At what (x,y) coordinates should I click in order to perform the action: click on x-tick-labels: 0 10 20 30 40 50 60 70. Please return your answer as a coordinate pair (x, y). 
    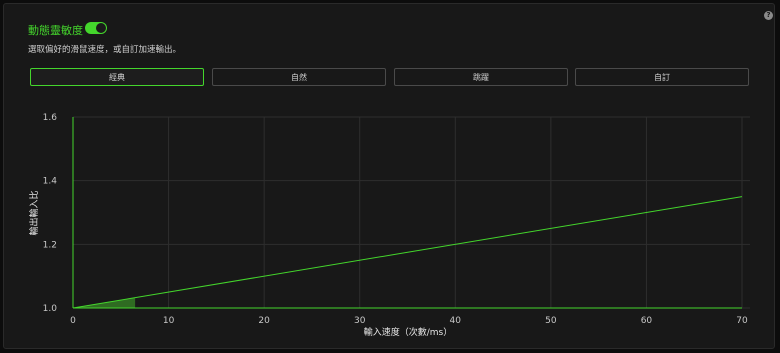
    Looking at the image, I should click on (409, 321).